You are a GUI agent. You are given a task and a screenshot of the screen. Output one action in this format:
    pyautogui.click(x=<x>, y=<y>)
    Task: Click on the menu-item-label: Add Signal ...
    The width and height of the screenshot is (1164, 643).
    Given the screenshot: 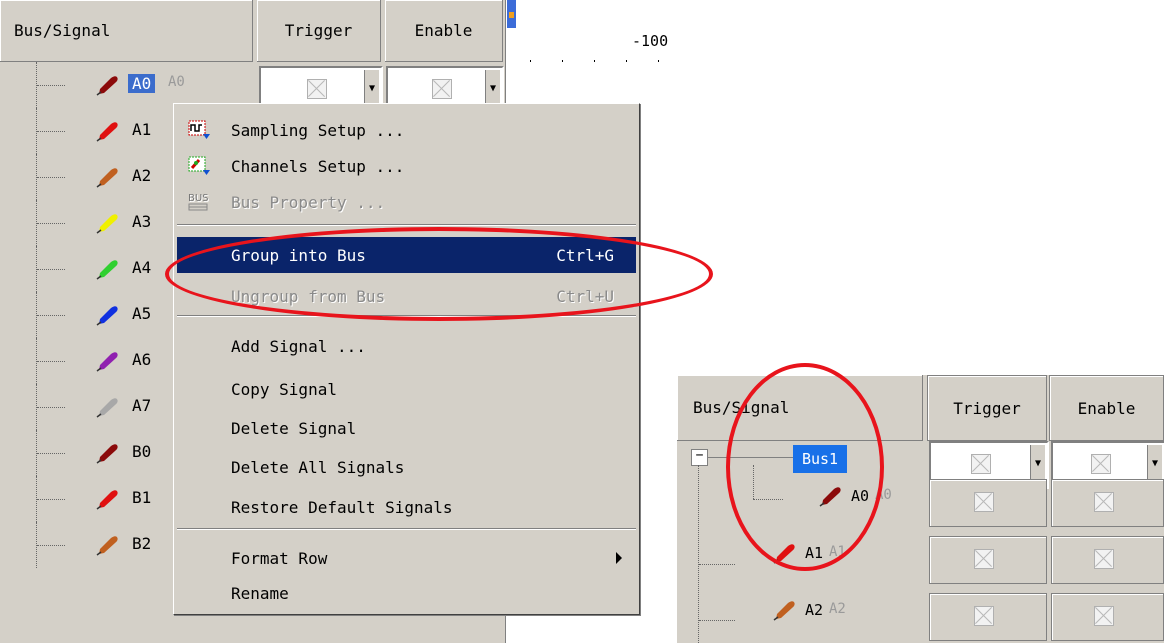 What is the action you would take?
    pyautogui.click(x=298, y=346)
    